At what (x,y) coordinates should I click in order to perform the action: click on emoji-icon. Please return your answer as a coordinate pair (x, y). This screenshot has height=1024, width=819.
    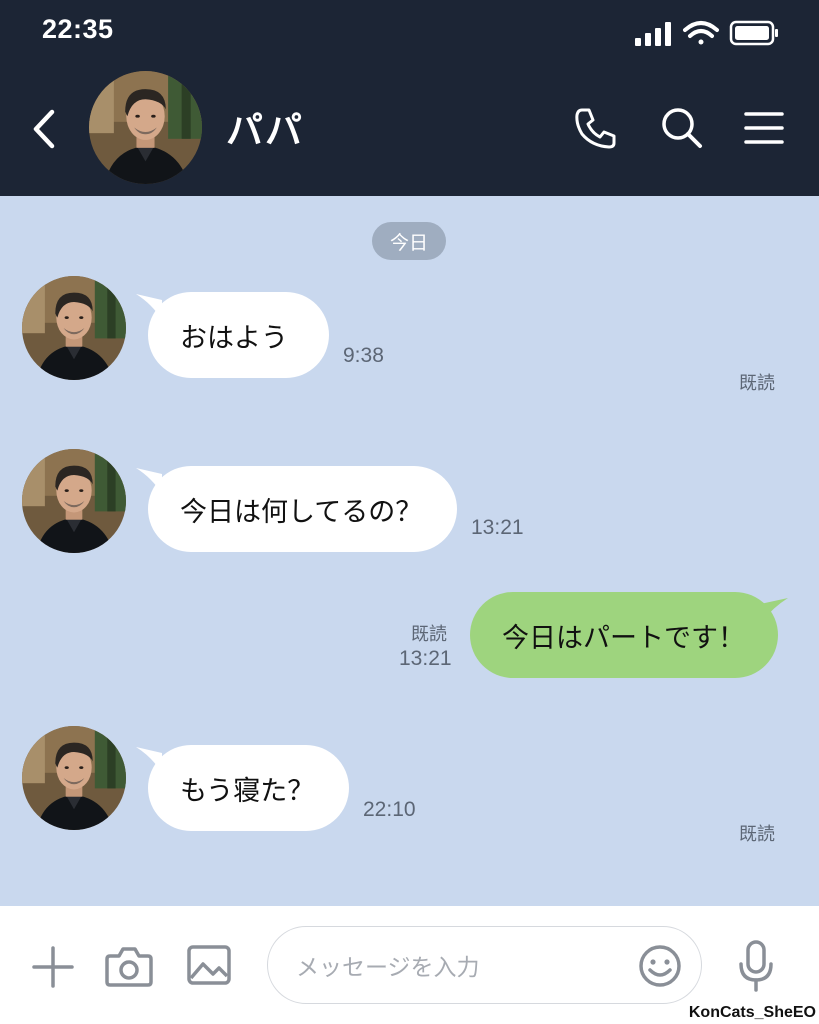
    Looking at the image, I should click on (660, 966).